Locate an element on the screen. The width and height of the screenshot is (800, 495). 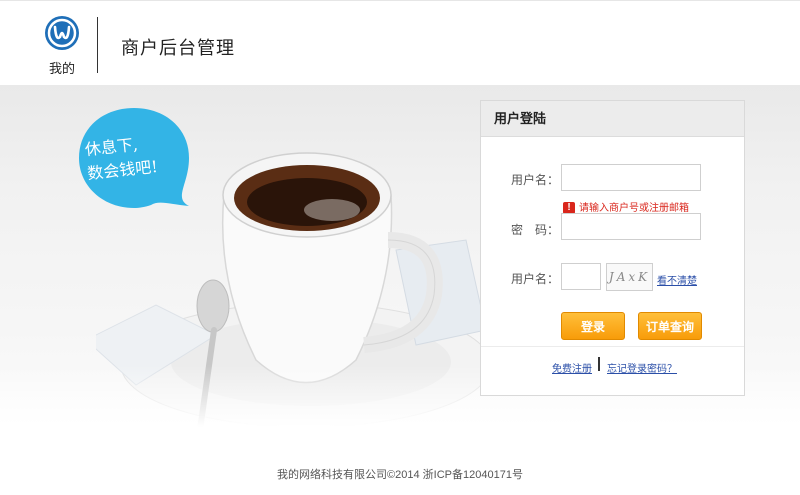
password-label: 密 码： is located at coordinates (535, 230).